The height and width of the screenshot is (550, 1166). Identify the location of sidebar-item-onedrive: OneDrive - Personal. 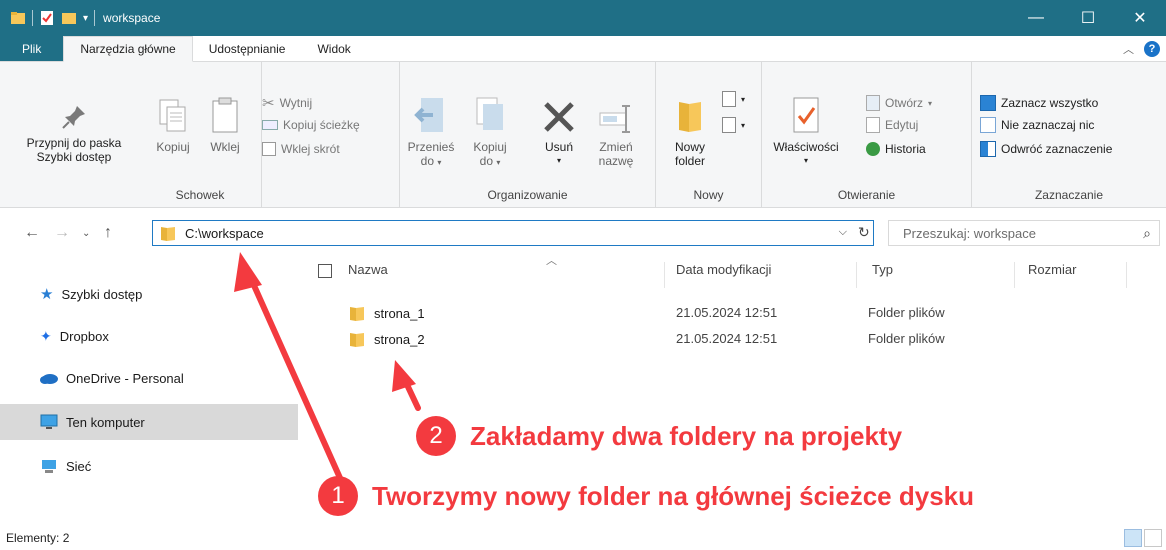
(149, 378).